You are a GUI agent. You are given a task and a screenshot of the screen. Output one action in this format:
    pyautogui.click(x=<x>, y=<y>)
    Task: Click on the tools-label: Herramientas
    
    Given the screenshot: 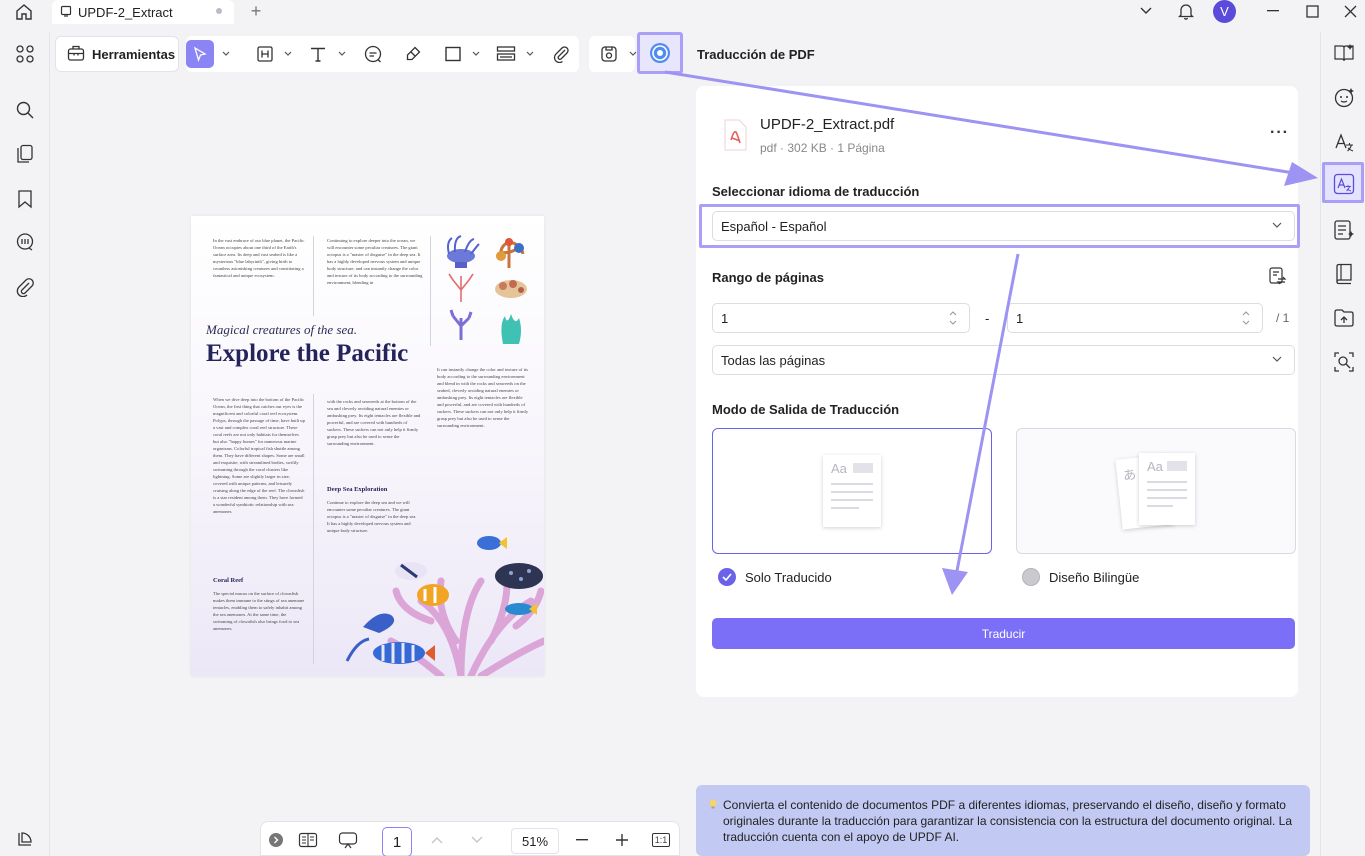 What is the action you would take?
    pyautogui.click(x=134, y=54)
    